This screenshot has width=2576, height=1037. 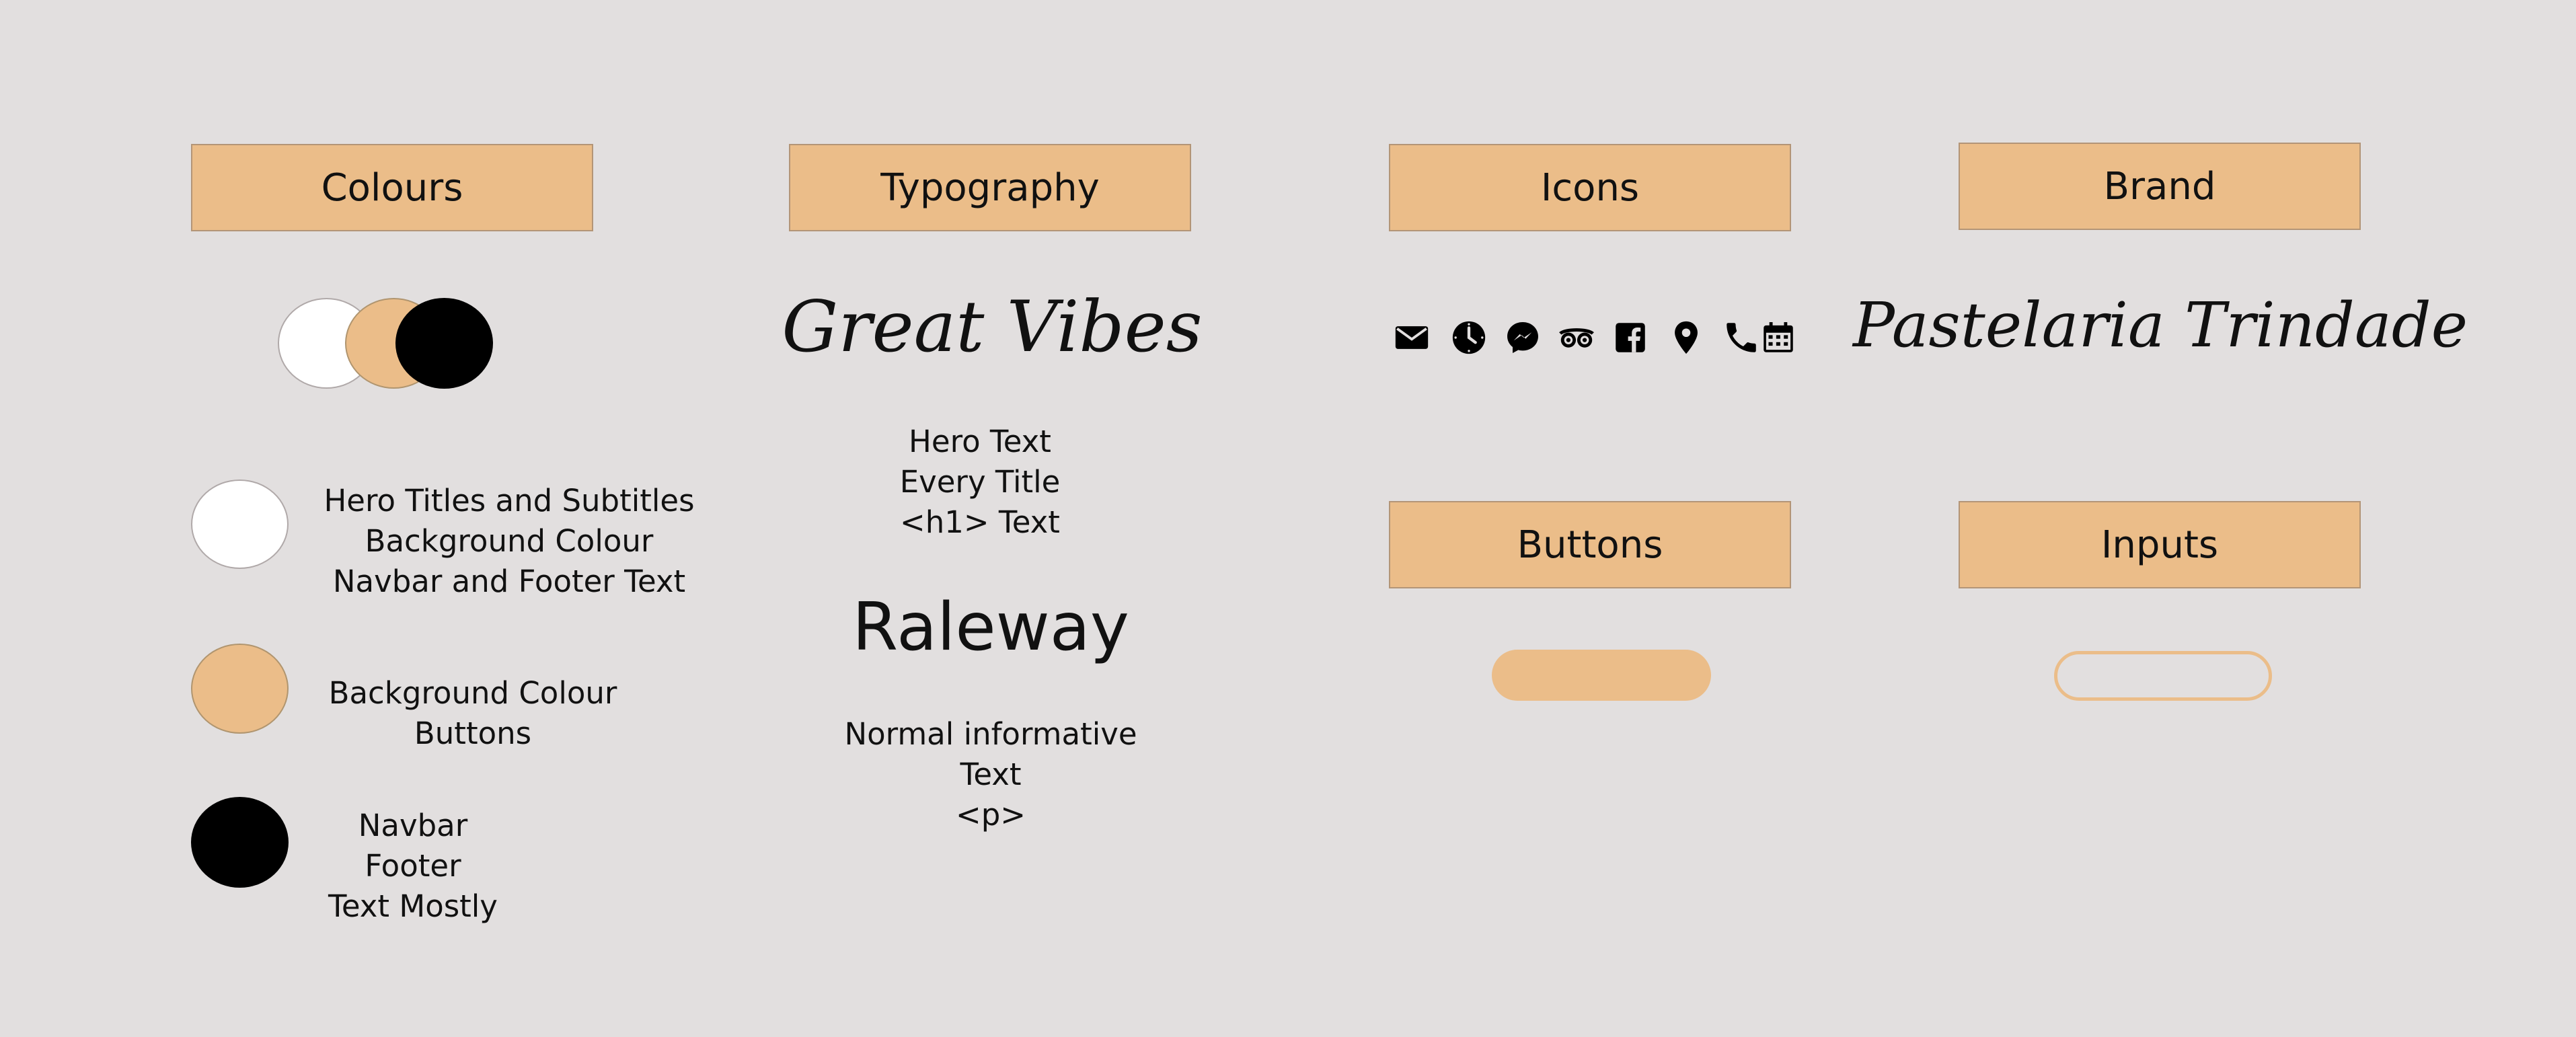 I want to click on accent-swatch, so click(x=240, y=689).